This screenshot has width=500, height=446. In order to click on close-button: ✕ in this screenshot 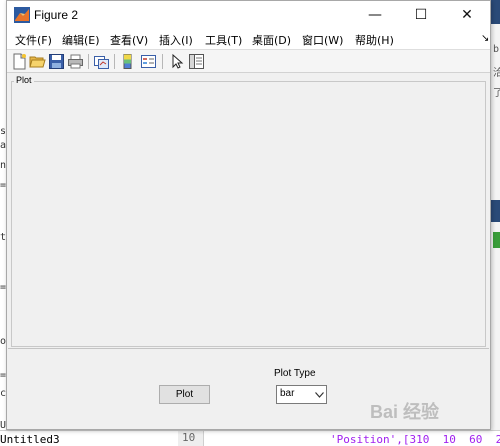, I will do `click(467, 15)`.